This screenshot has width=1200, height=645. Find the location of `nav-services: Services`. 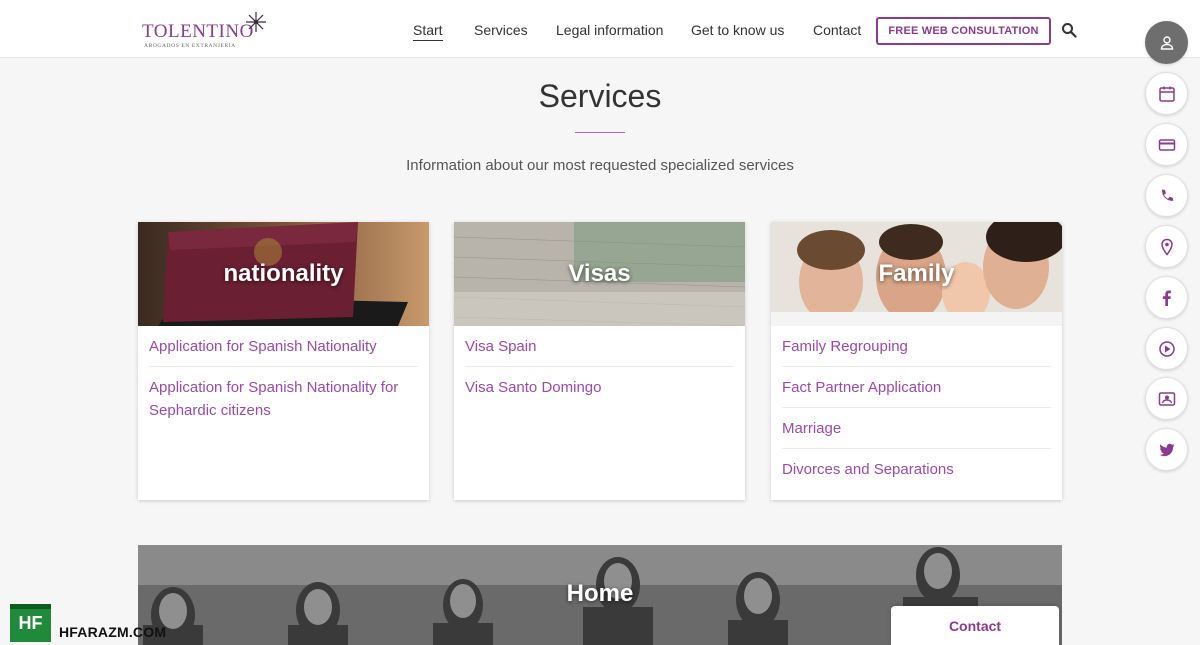

nav-services: Services is located at coordinates (501, 30).